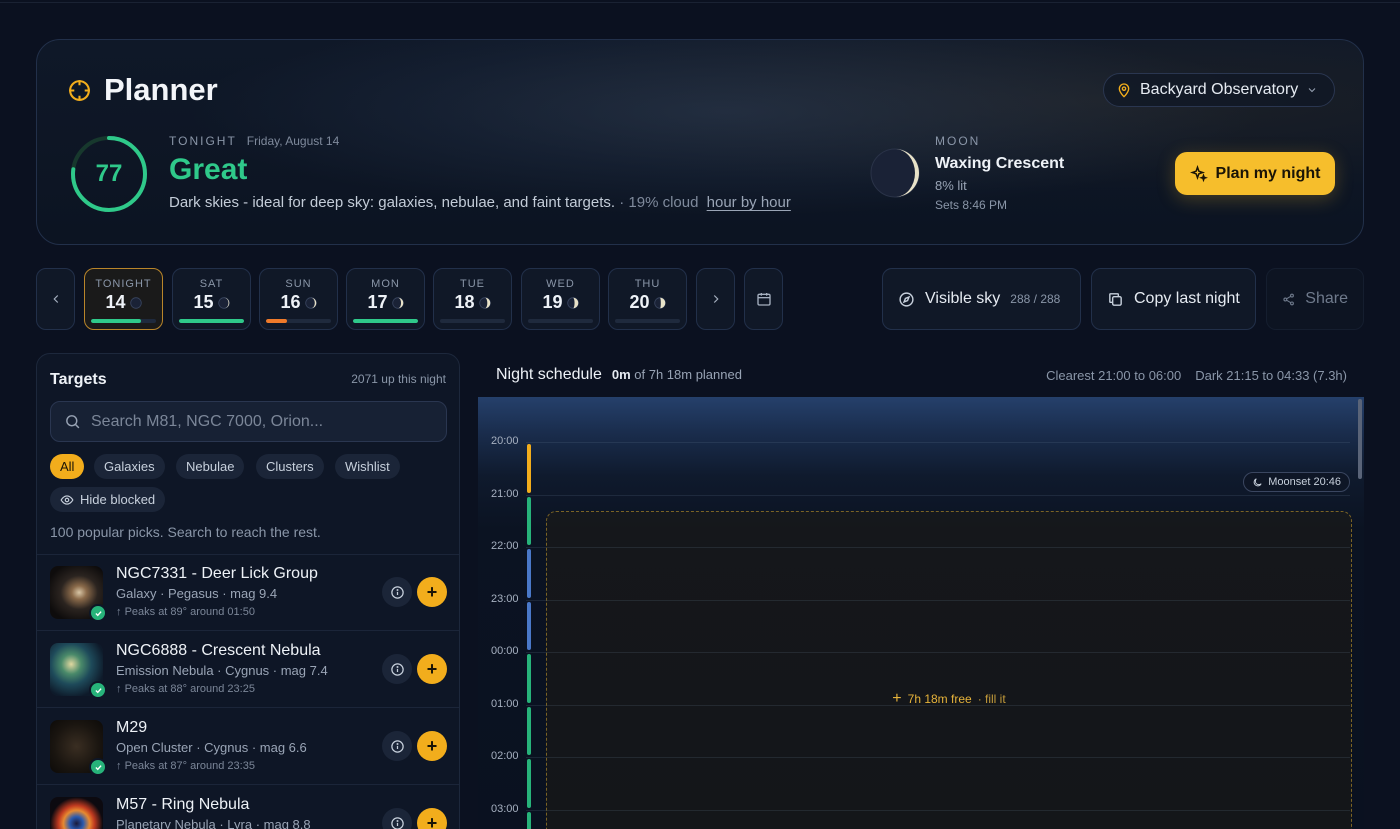  Describe the element at coordinates (293, 141) in the screenshot. I see `tonight-date: Friday, August 14` at that location.